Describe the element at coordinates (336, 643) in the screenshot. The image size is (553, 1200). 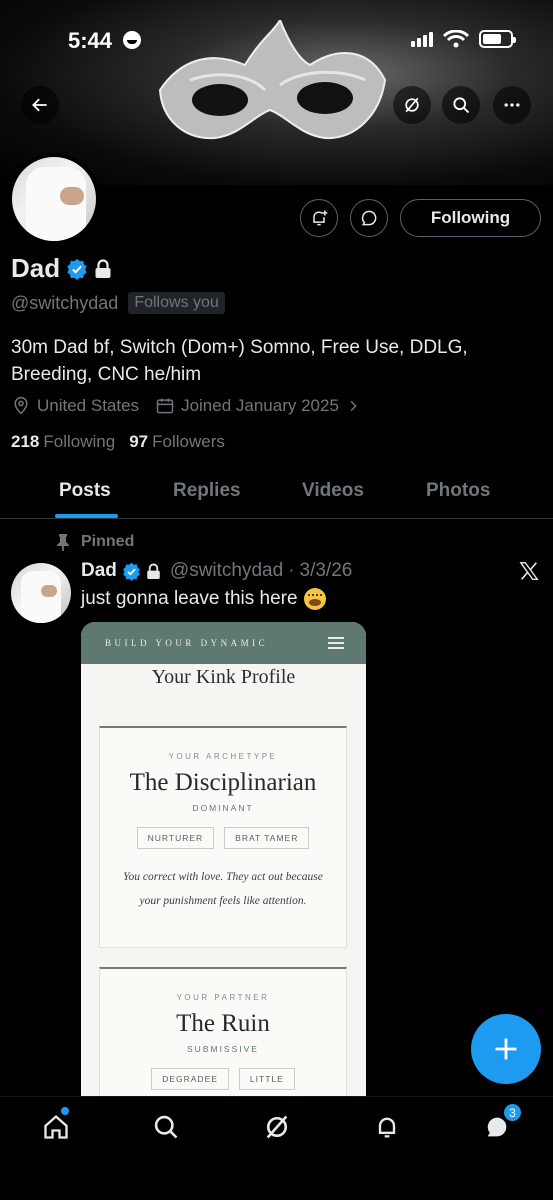
I see `hamburger-menu-icon` at that location.